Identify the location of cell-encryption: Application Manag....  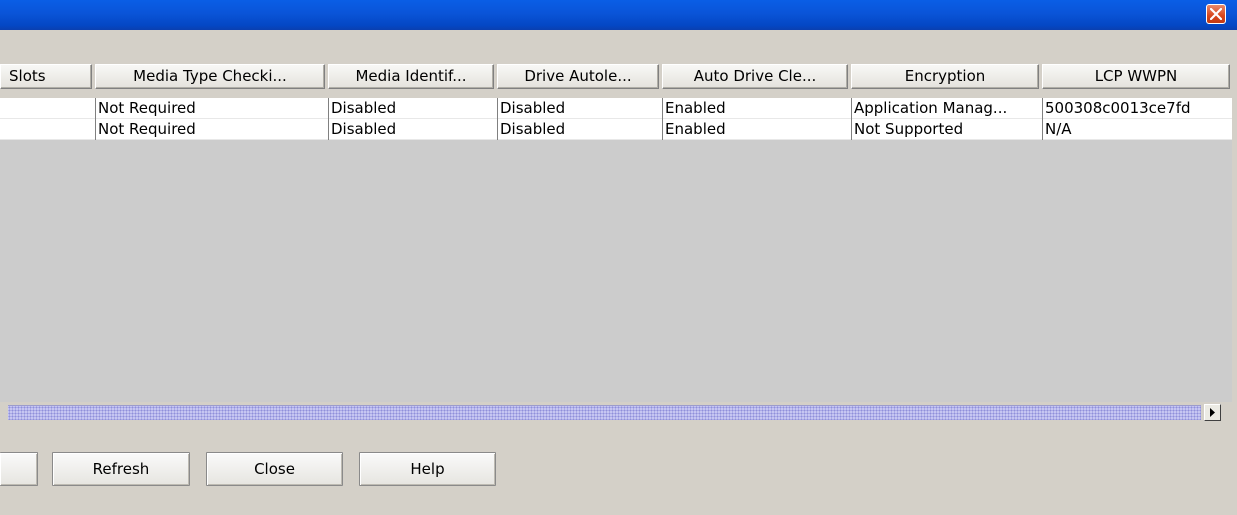
(946, 108).